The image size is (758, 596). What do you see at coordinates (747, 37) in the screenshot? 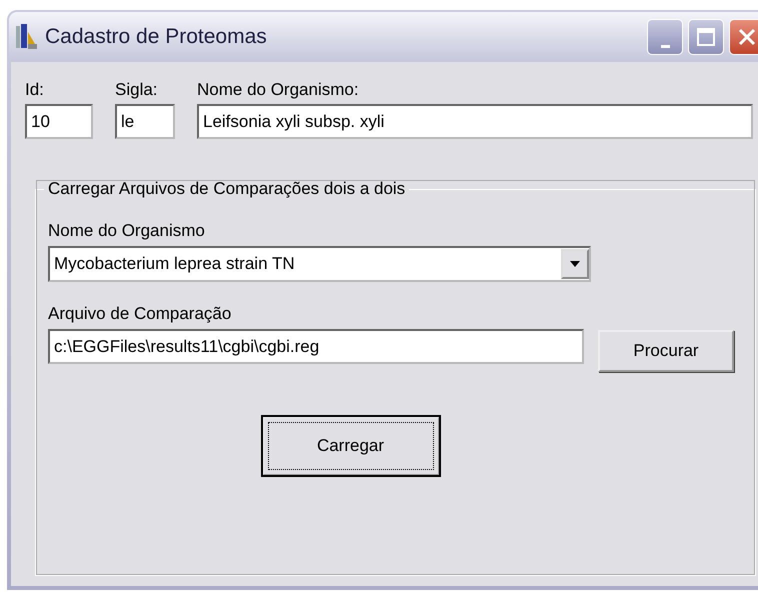
I see `close-icon` at bounding box center [747, 37].